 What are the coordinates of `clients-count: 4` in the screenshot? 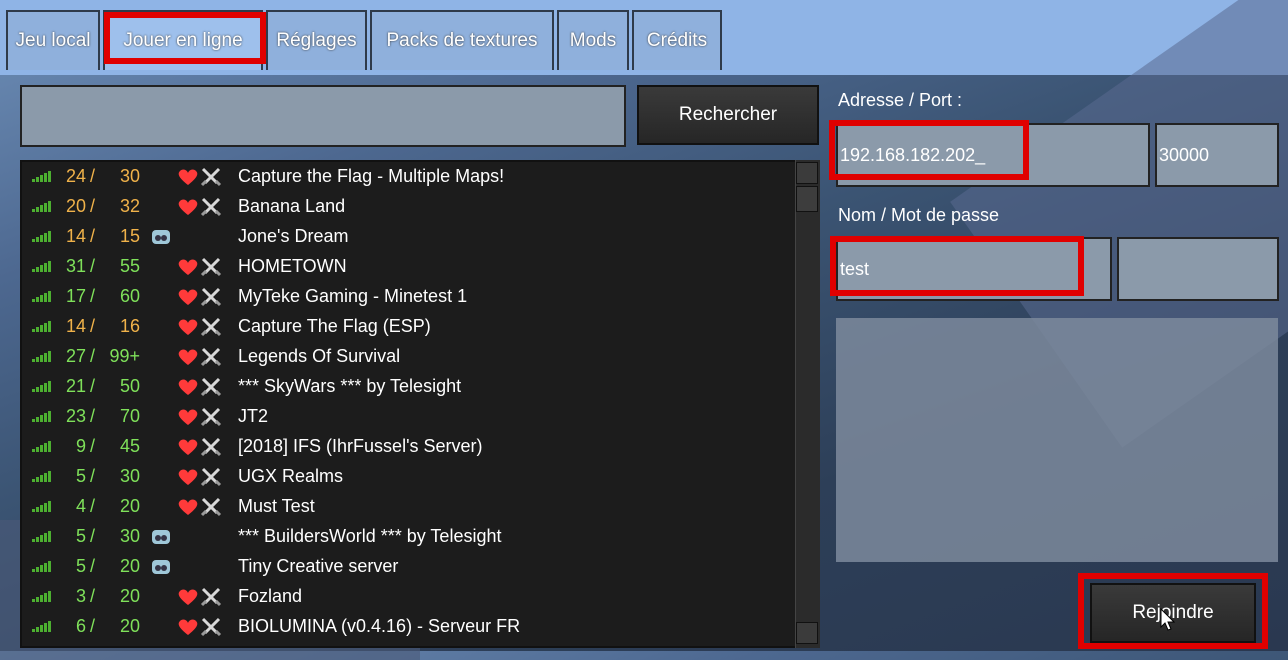 It's located at (80, 506).